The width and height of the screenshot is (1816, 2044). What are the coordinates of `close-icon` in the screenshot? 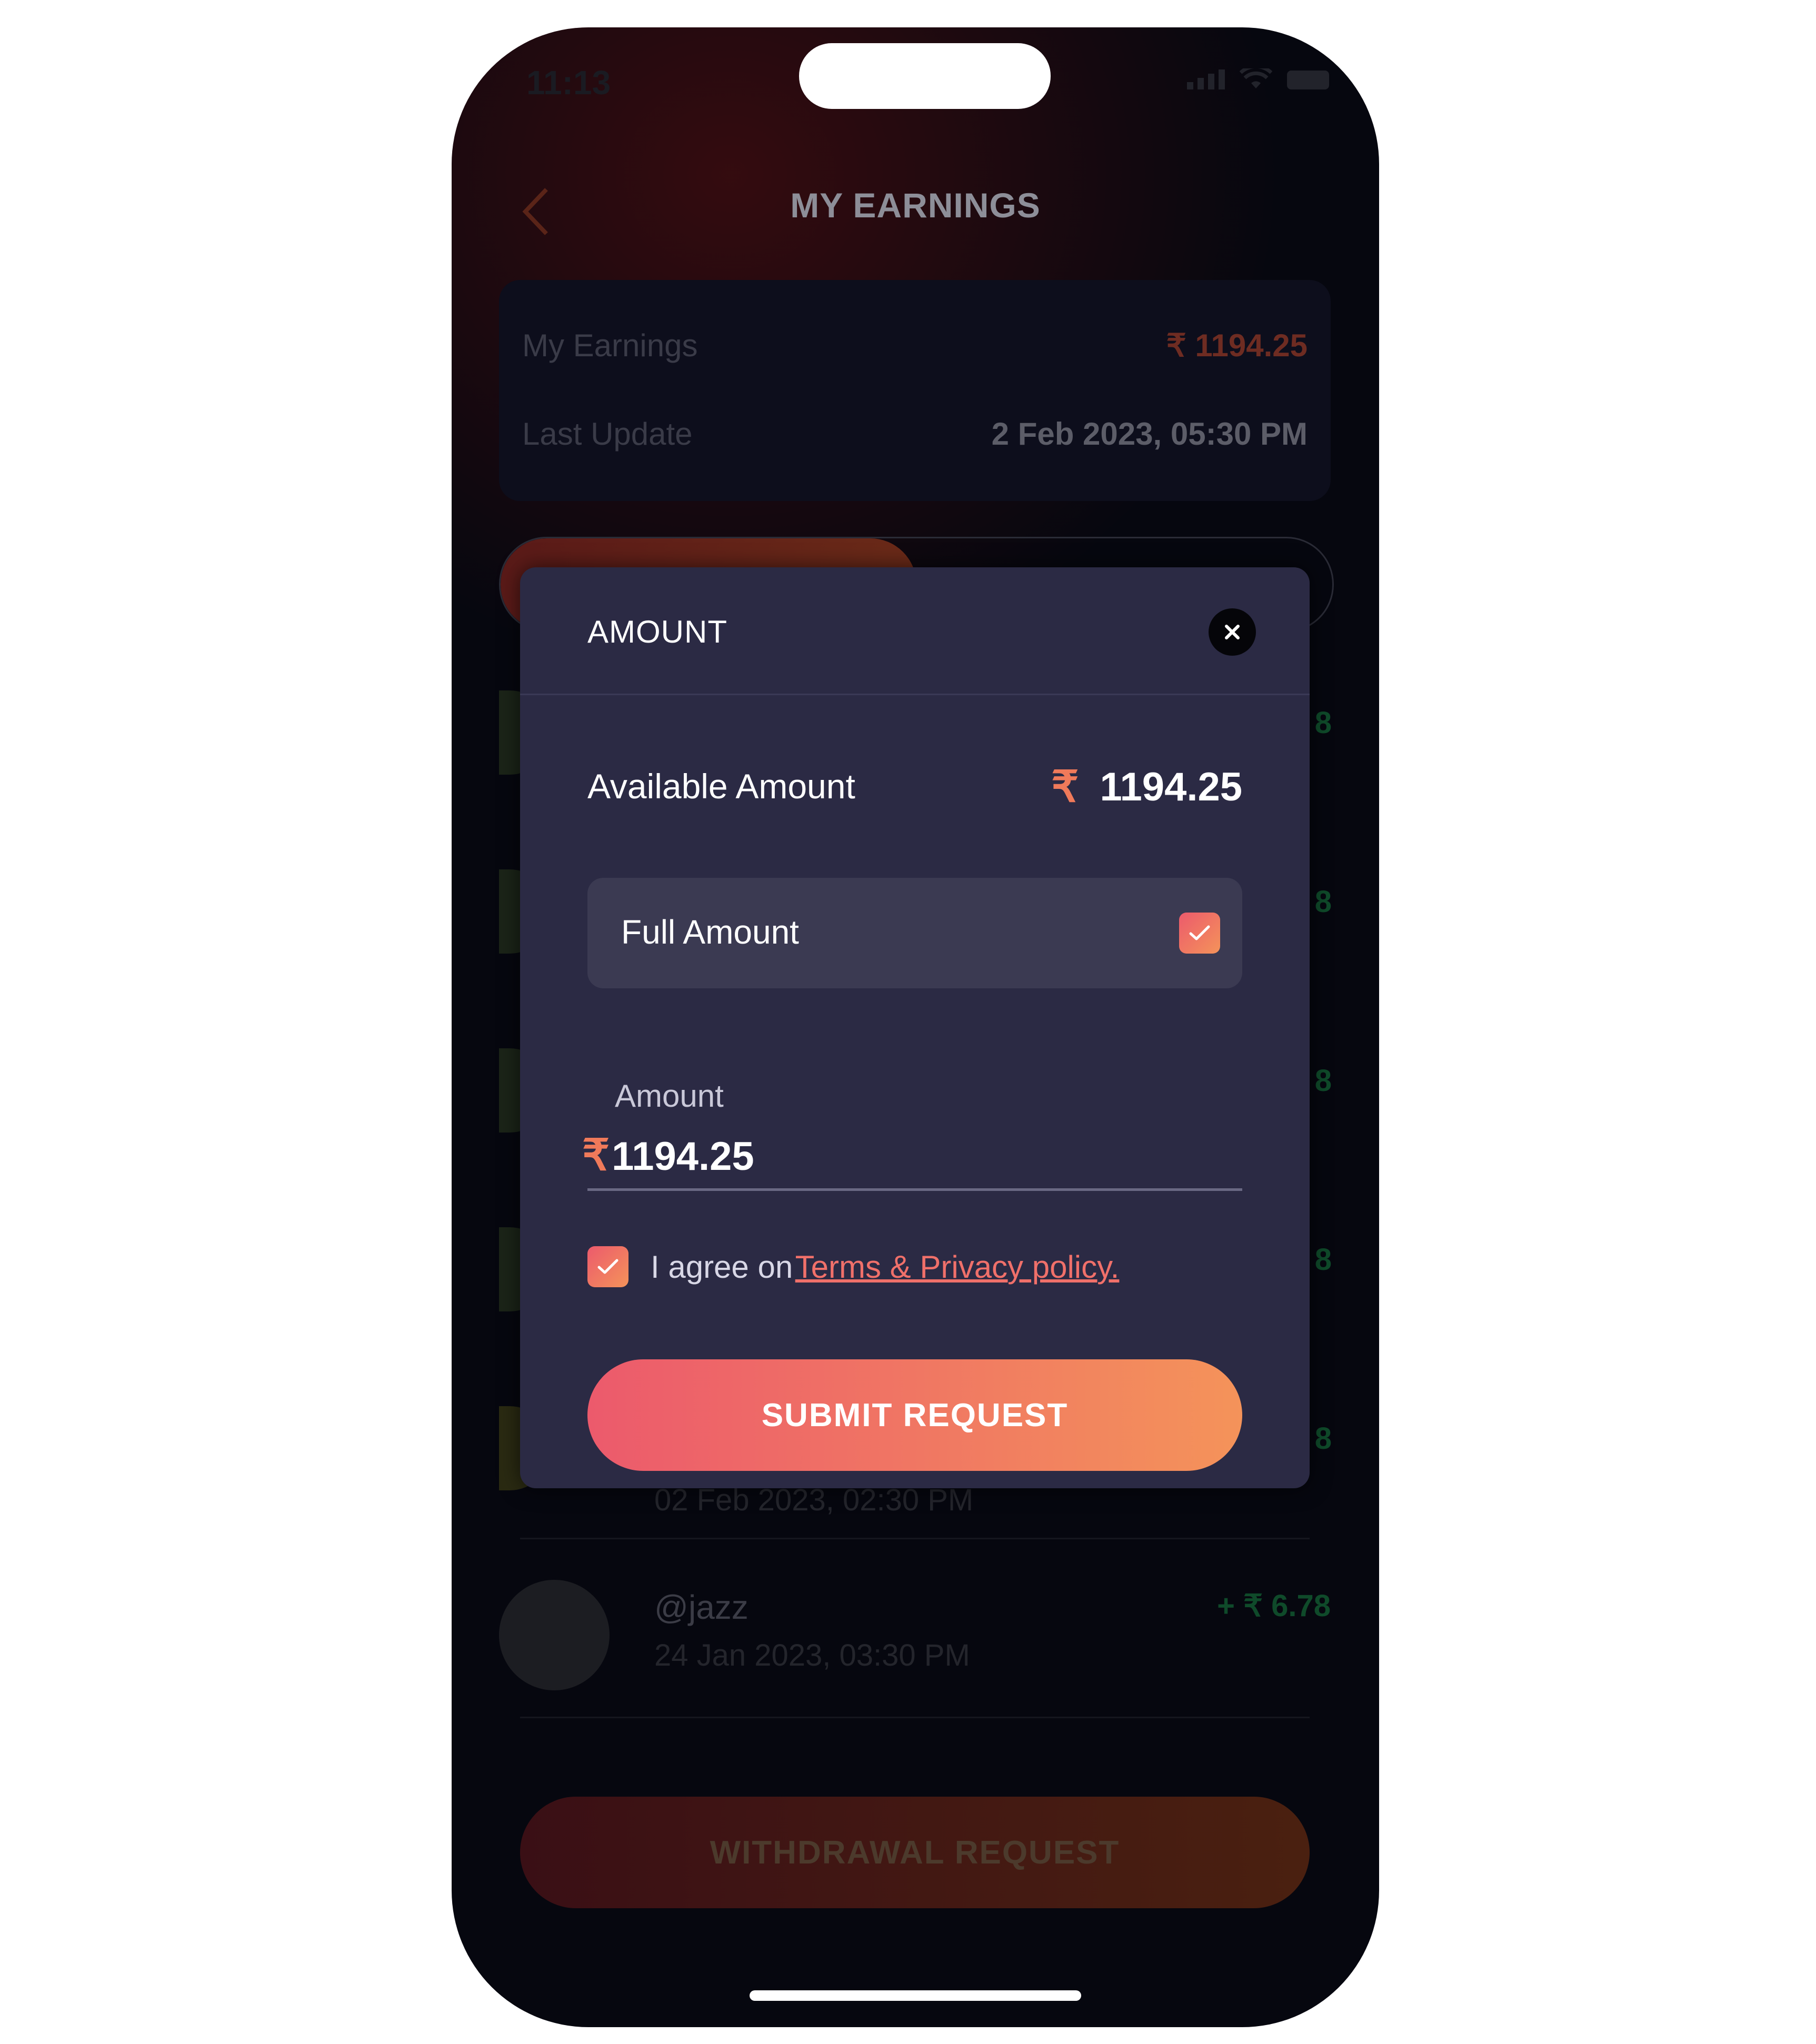 It's located at (1232, 632).